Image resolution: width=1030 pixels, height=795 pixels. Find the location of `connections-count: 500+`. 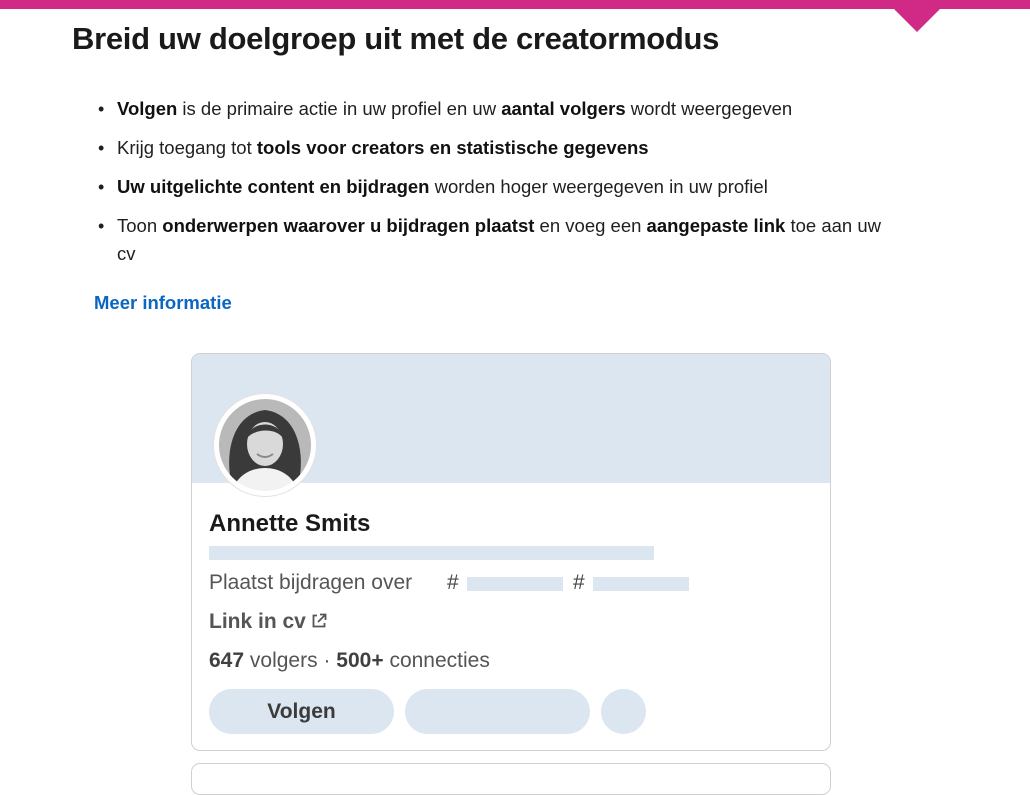

connections-count: 500+ is located at coordinates (360, 660).